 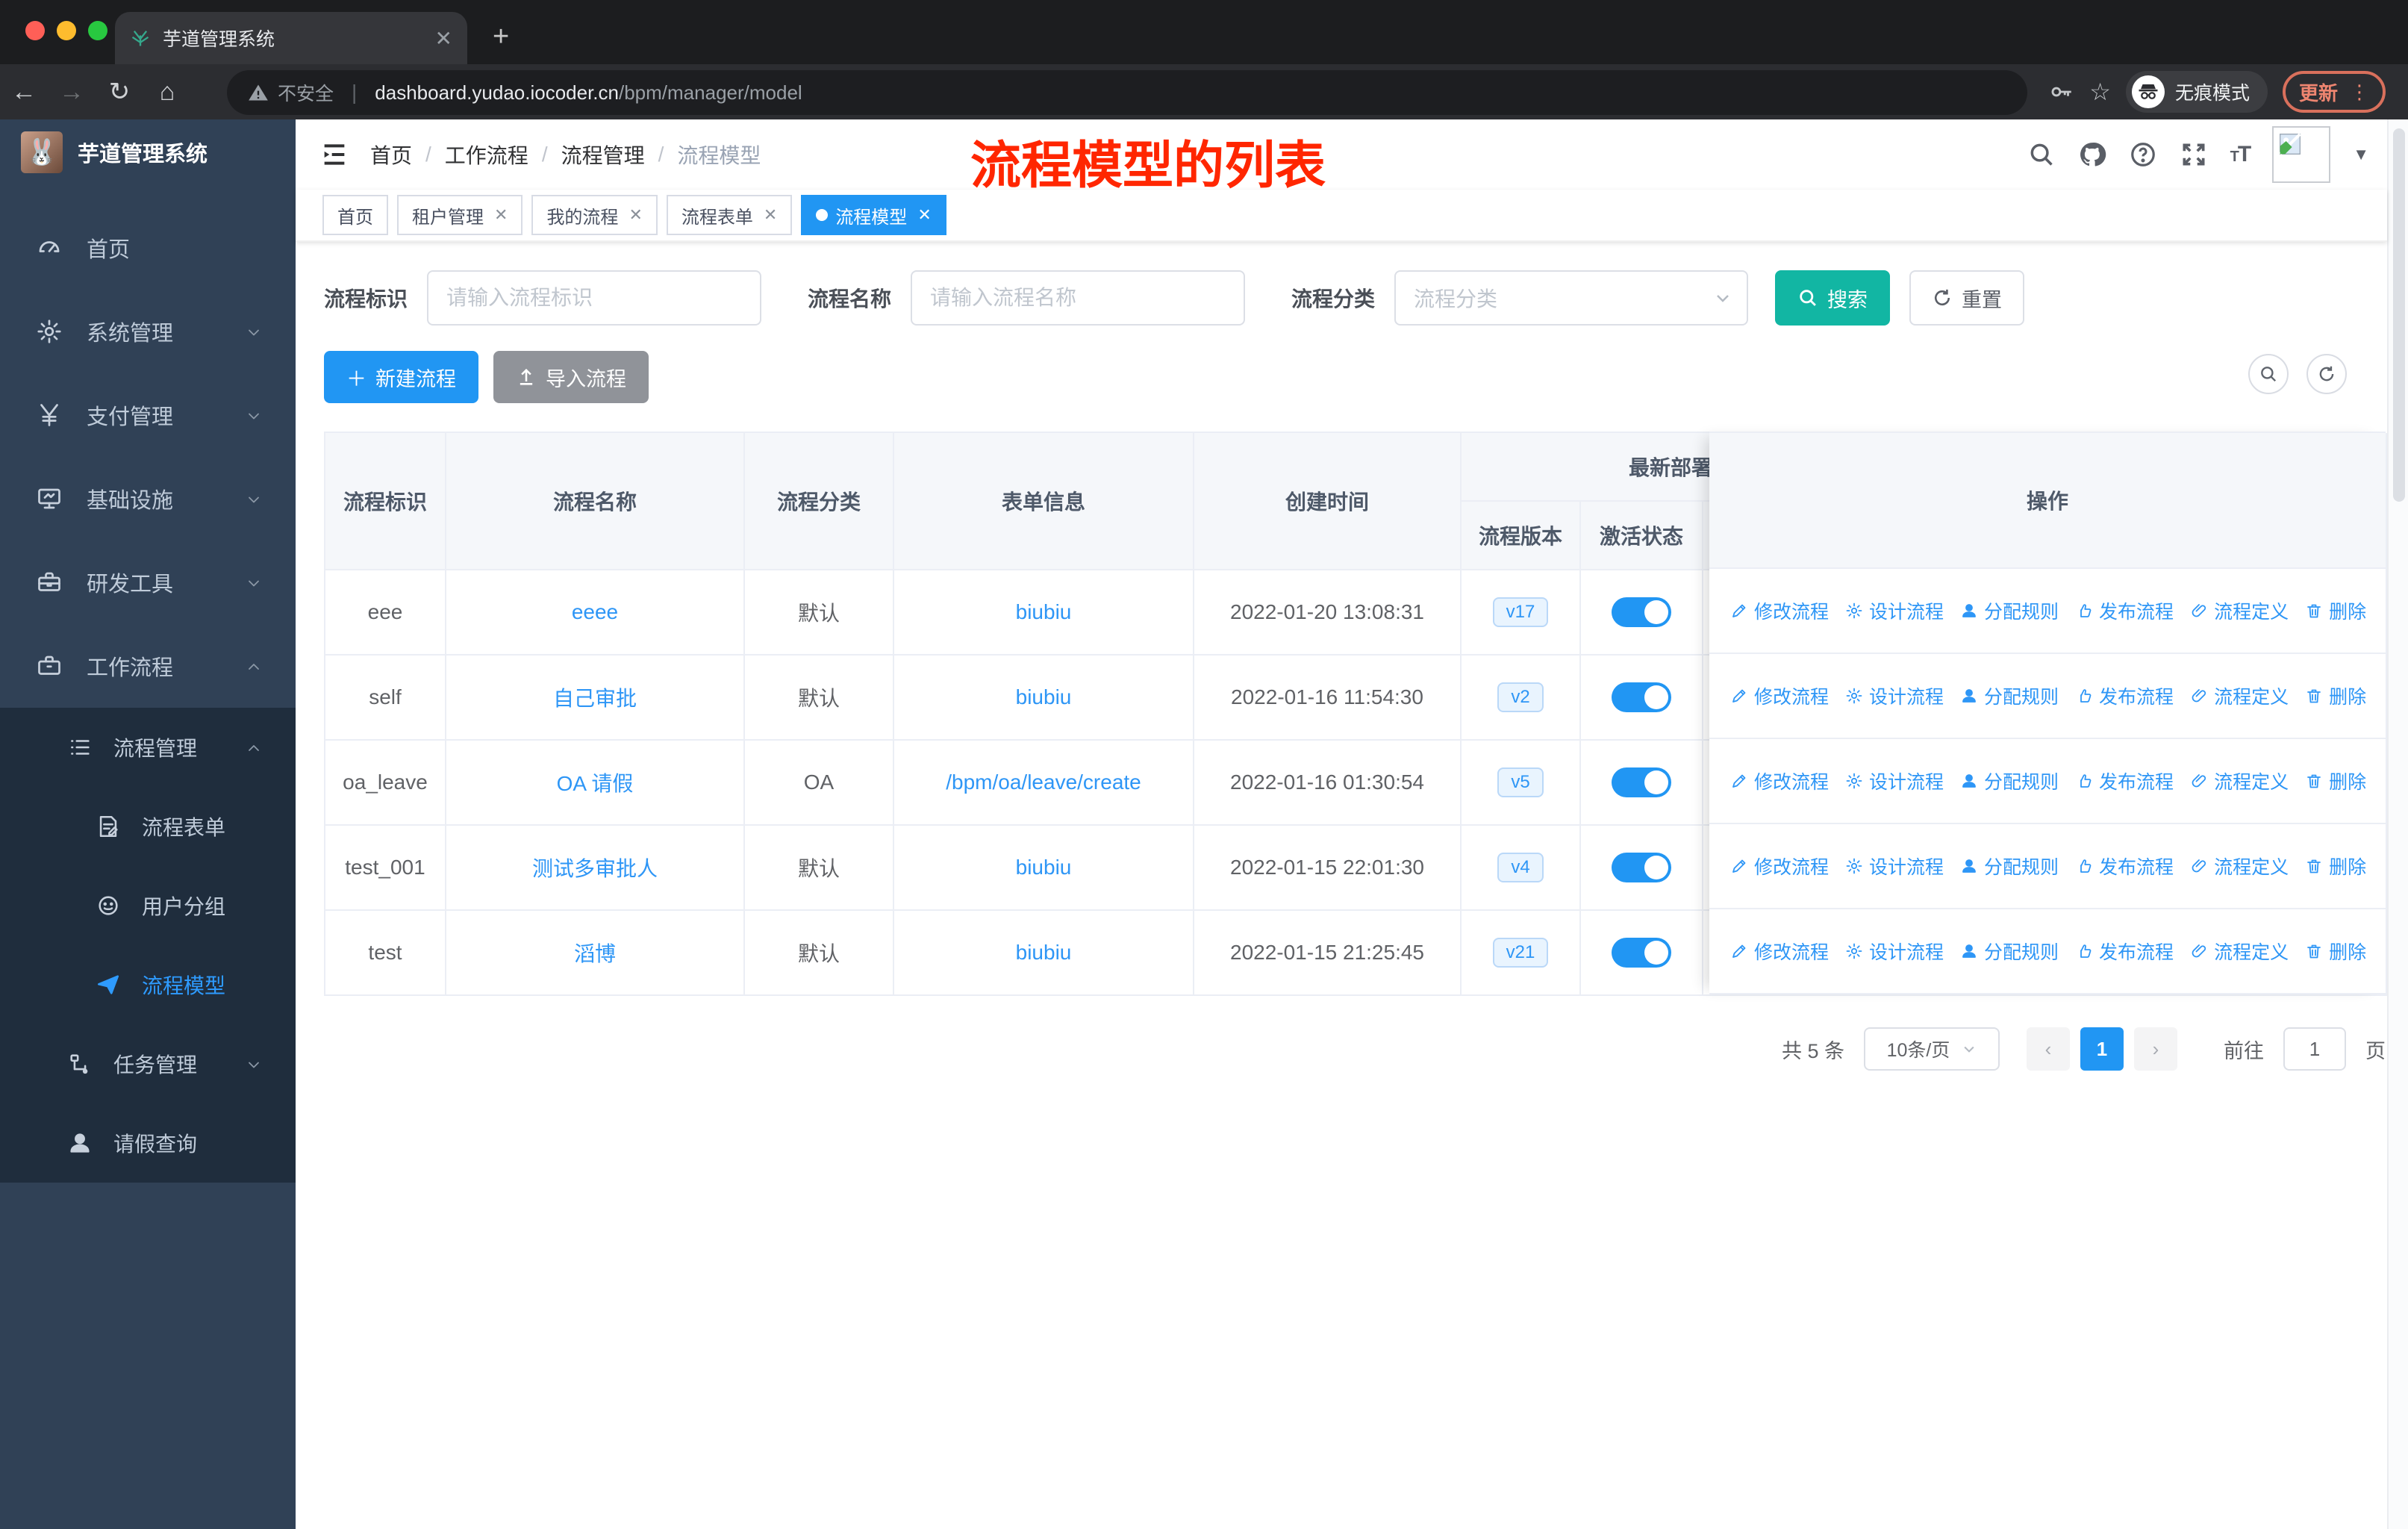 I want to click on sidebar-item-4: 基础设施, so click(x=148, y=499).